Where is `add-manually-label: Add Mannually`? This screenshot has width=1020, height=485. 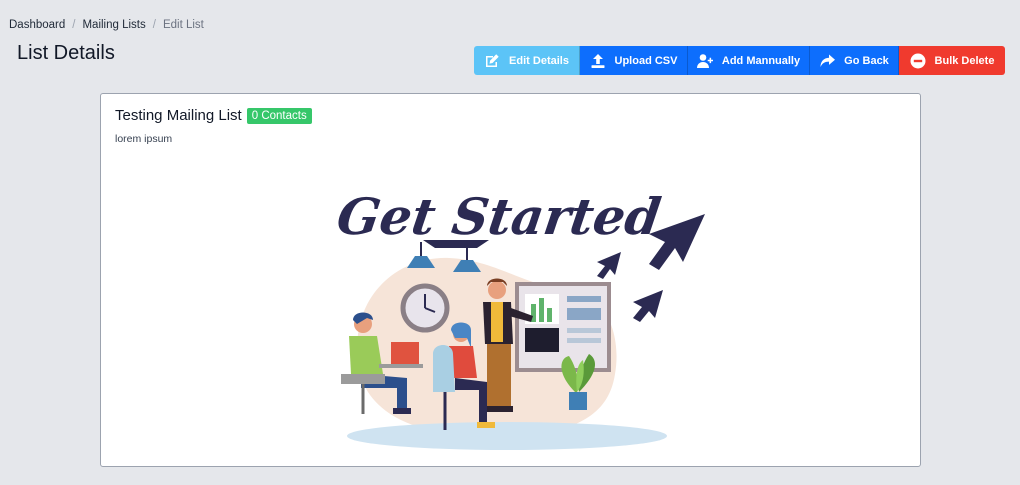 add-manually-label: Add Mannually is located at coordinates (761, 60).